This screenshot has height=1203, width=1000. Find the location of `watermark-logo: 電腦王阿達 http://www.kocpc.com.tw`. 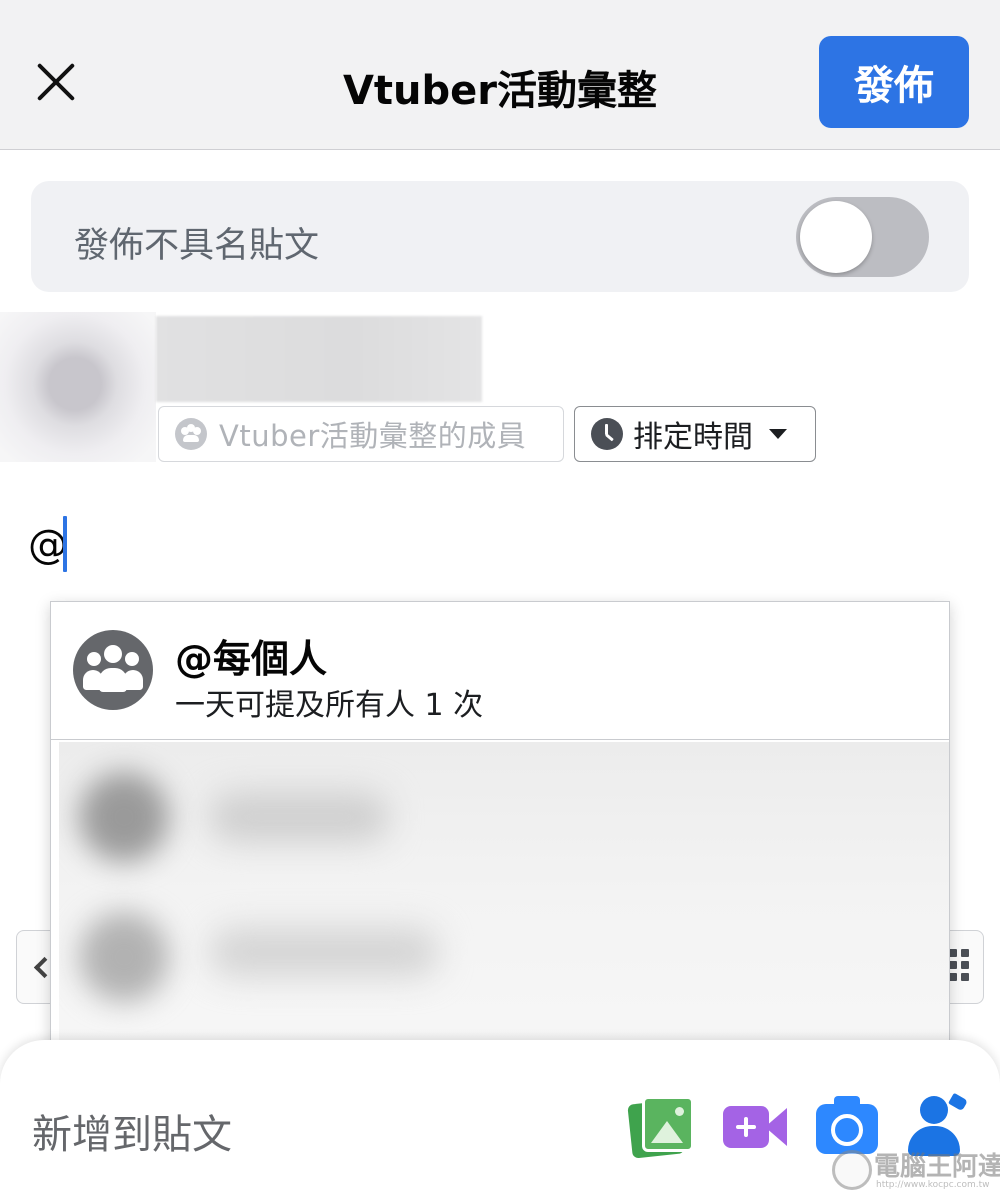

watermark-logo: 電腦王阿達 http://www.kocpc.com.tw is located at coordinates (916, 1172).